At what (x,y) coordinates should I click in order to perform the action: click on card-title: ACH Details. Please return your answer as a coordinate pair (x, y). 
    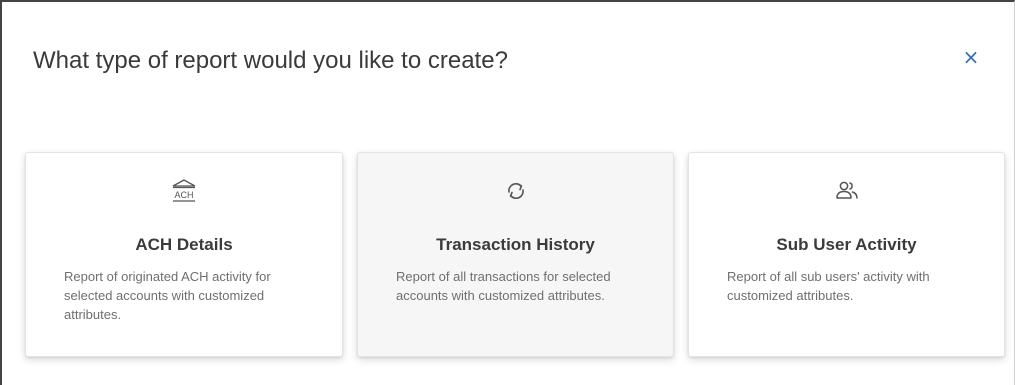
    Looking at the image, I should click on (184, 244).